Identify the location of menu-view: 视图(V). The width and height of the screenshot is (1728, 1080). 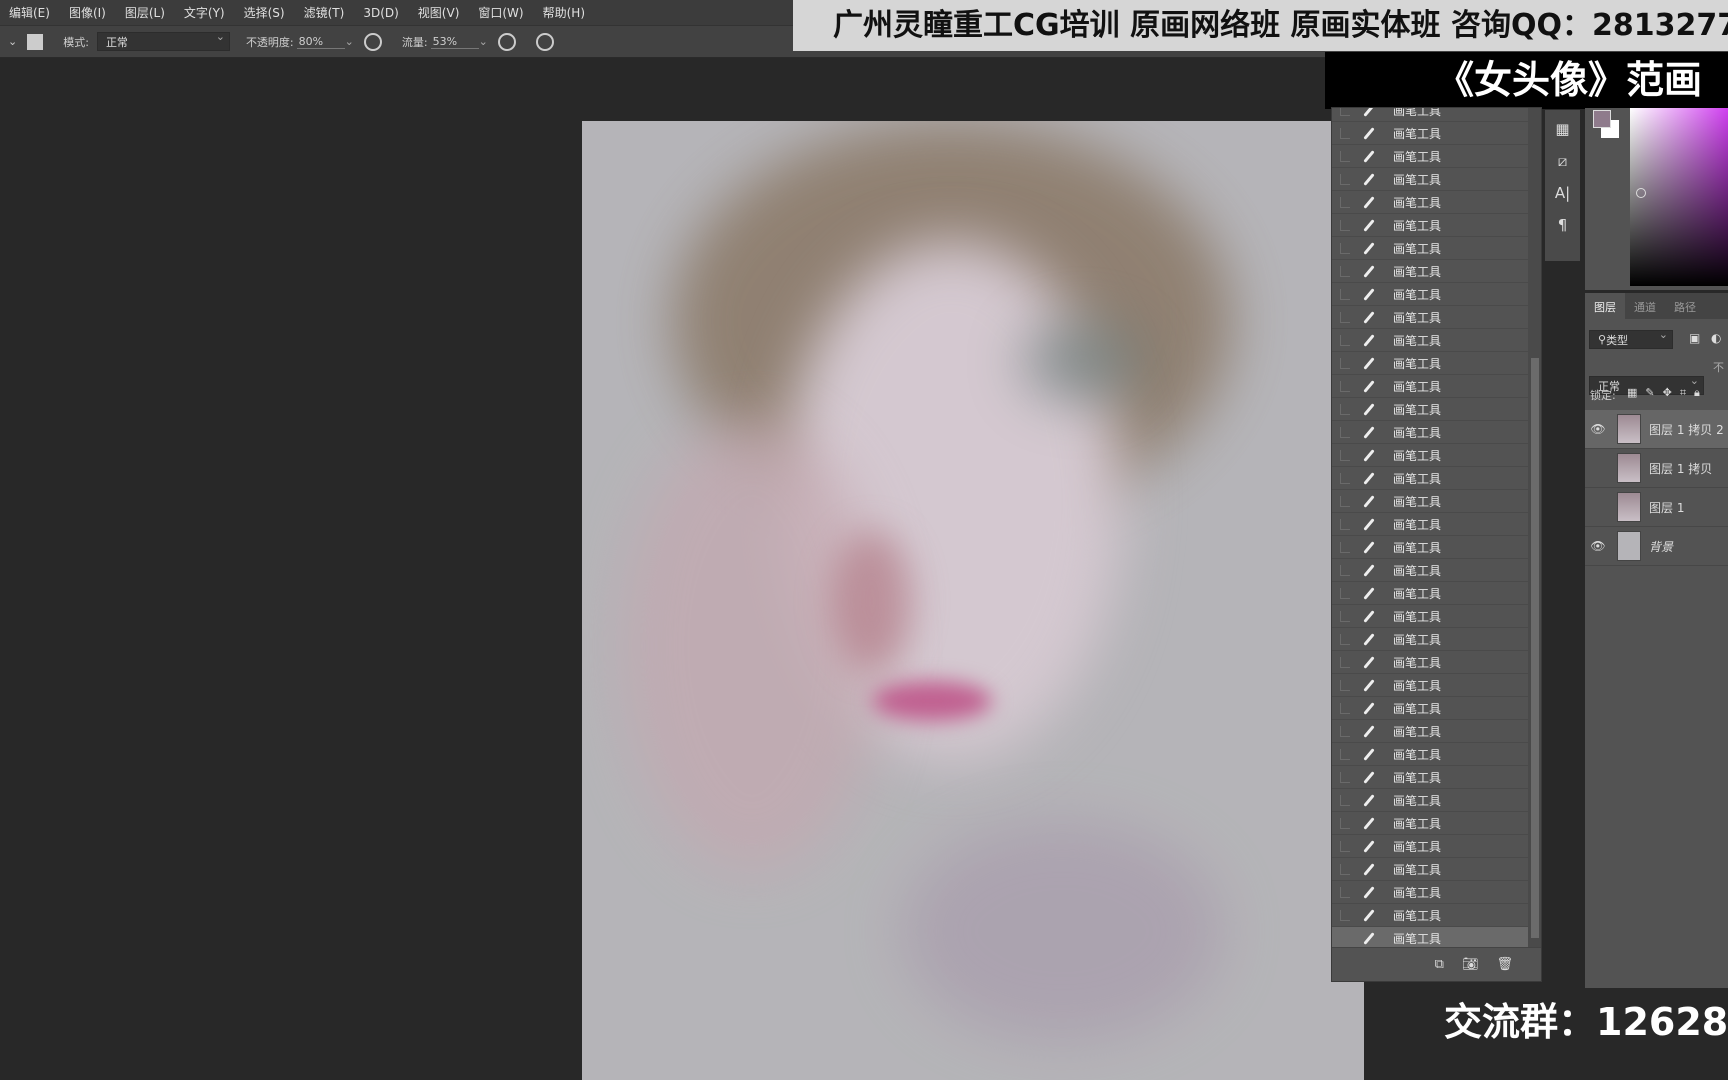
(439, 12).